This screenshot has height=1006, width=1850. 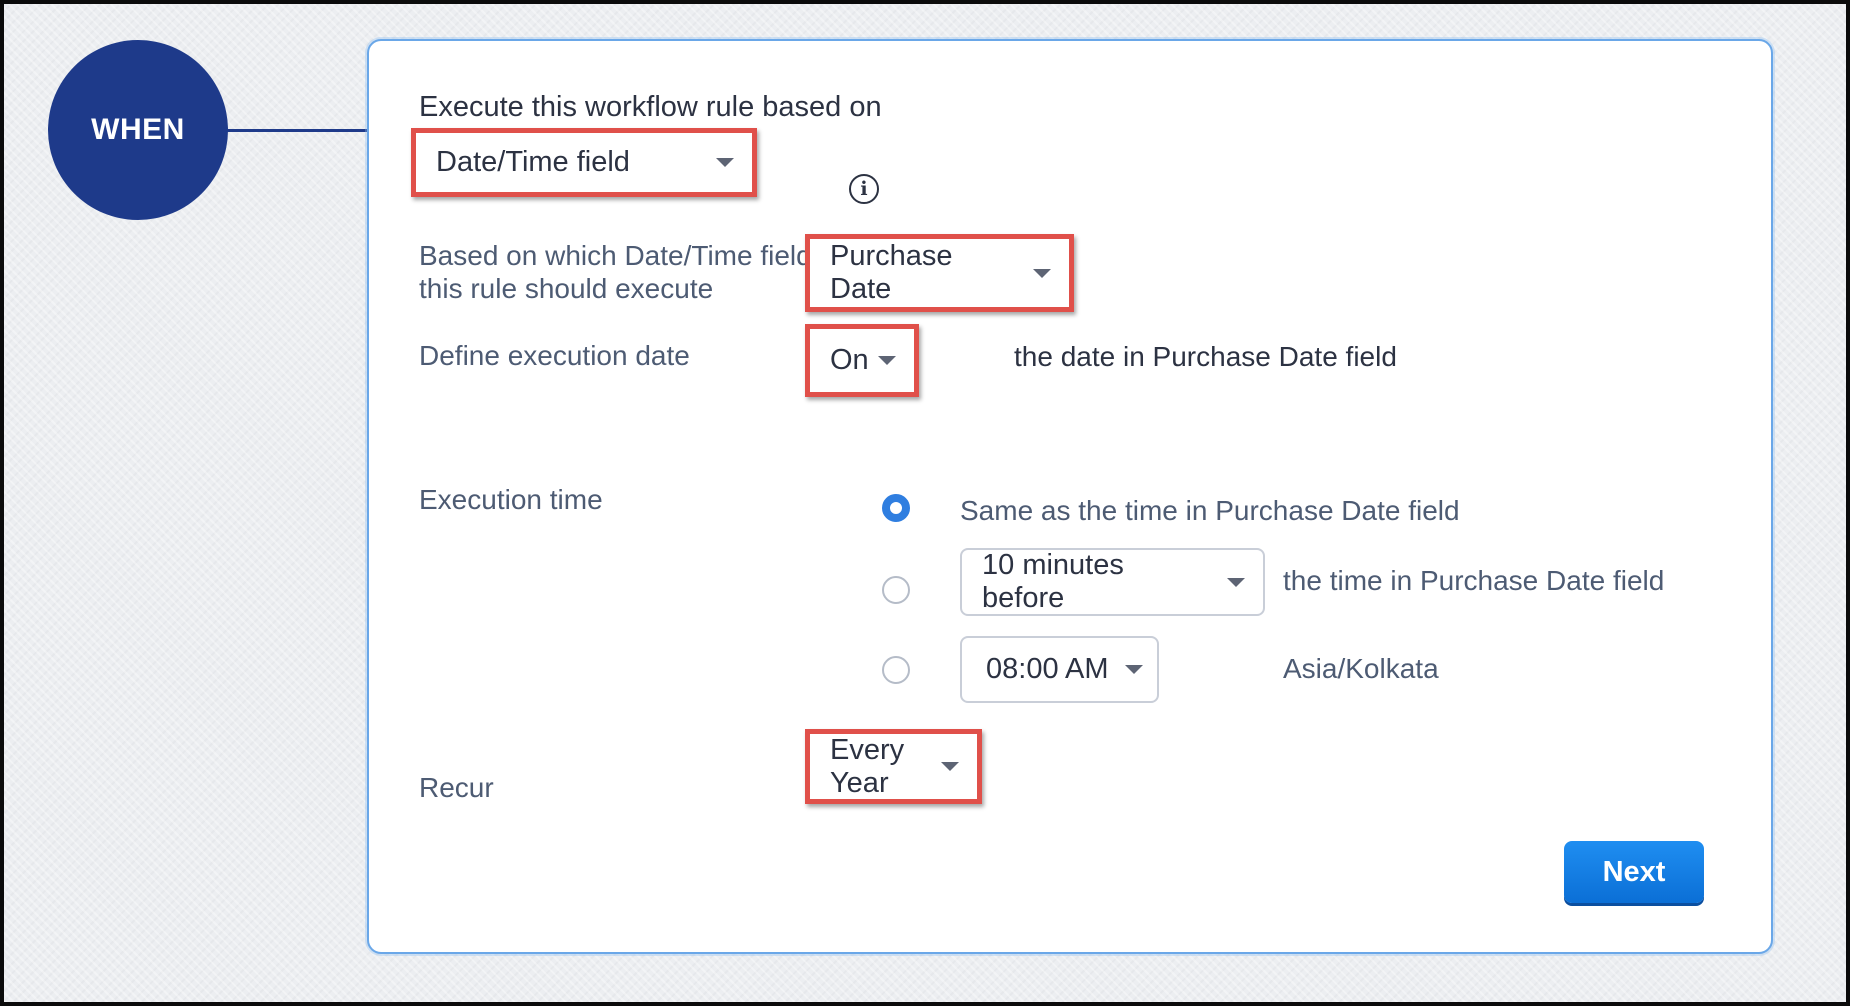 I want to click on next-button: Next, so click(x=1634, y=872).